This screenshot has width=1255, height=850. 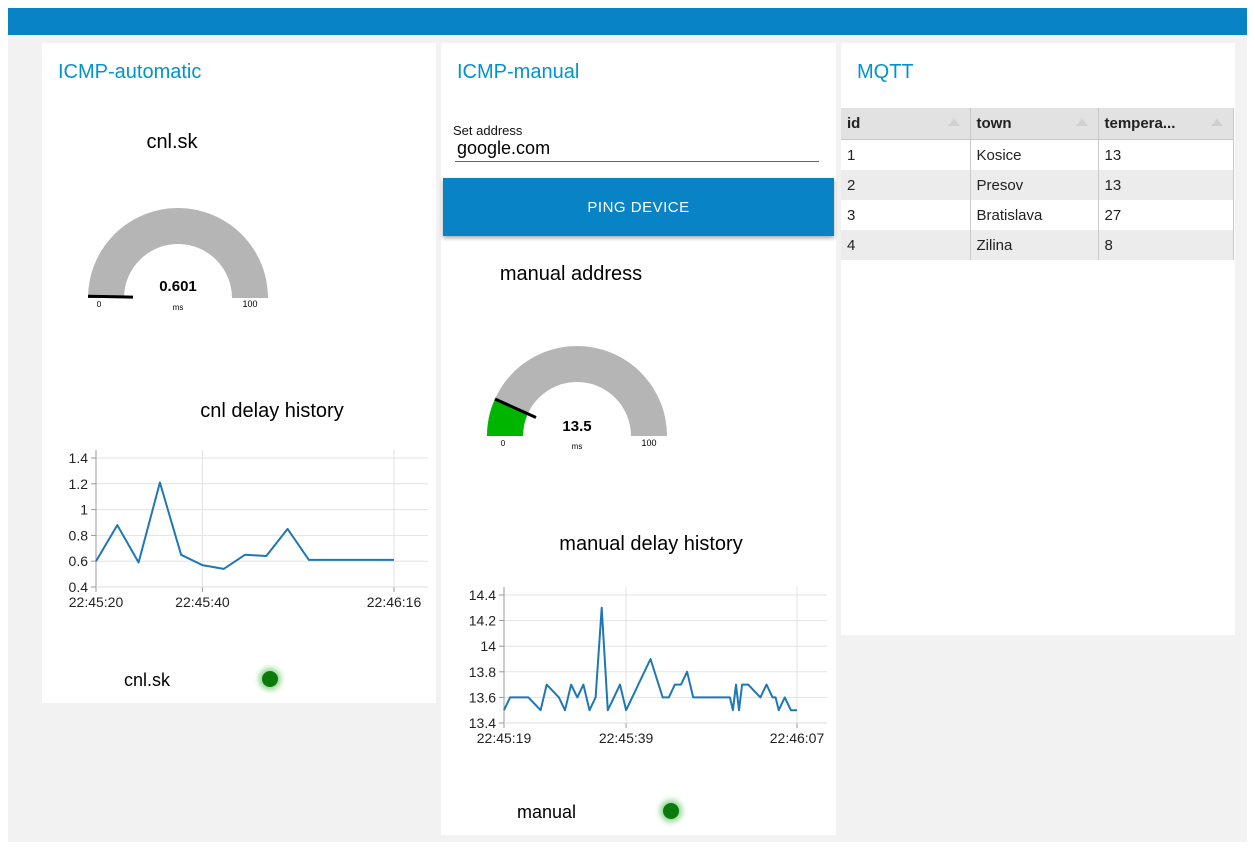 What do you see at coordinates (906, 245) in the screenshot?
I see `table-cell-id: 4` at bounding box center [906, 245].